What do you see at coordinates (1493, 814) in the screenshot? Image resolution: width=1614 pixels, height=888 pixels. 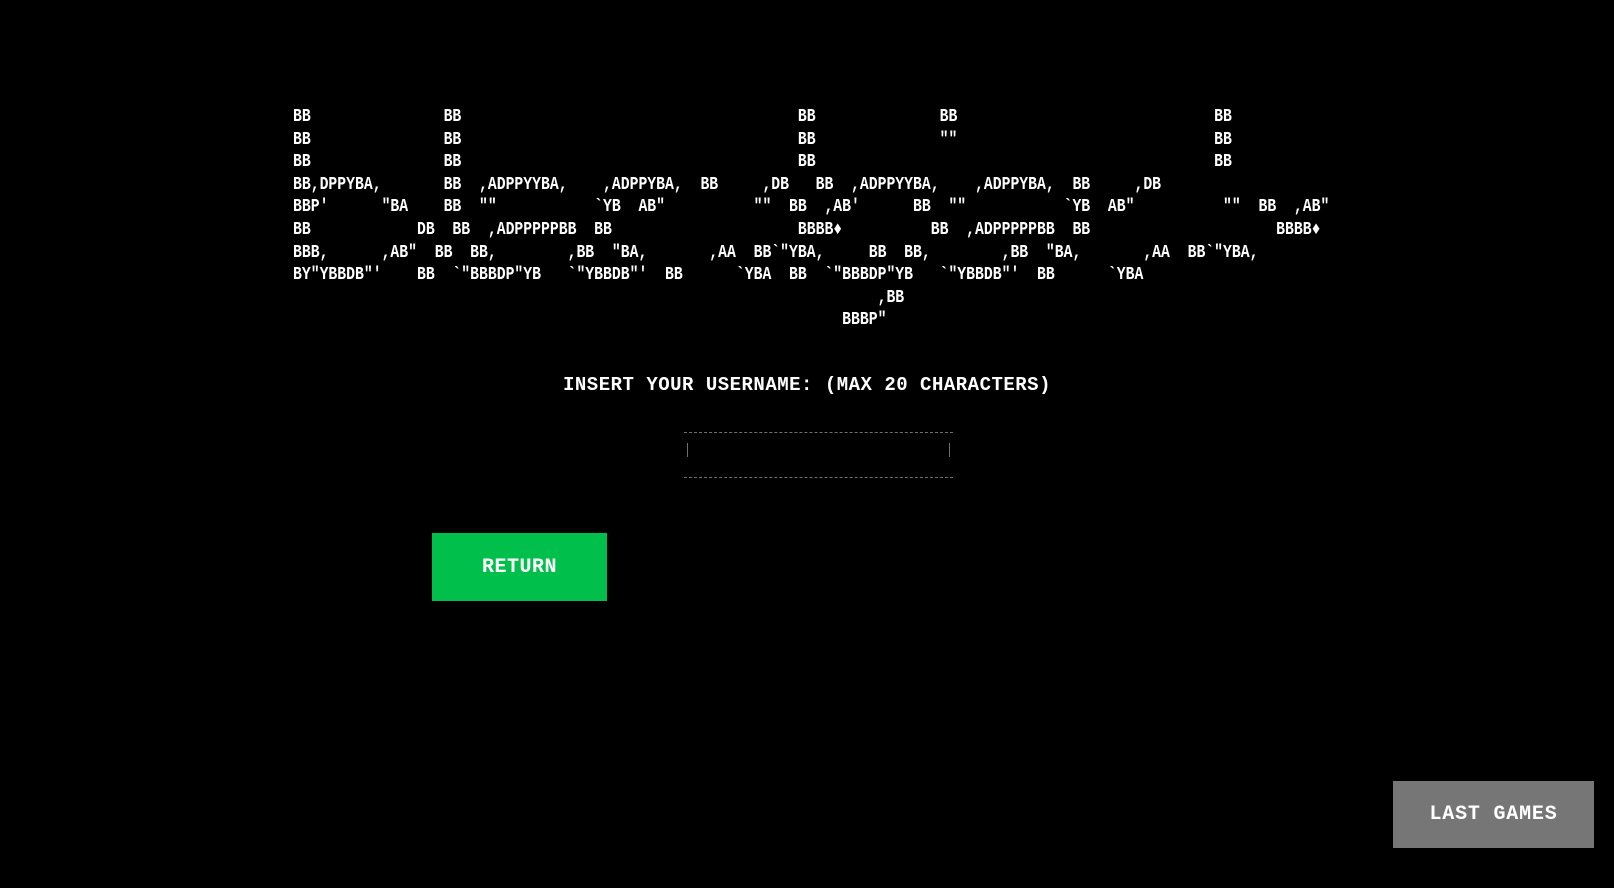 I see `last-games-button: LAST GAMES` at bounding box center [1493, 814].